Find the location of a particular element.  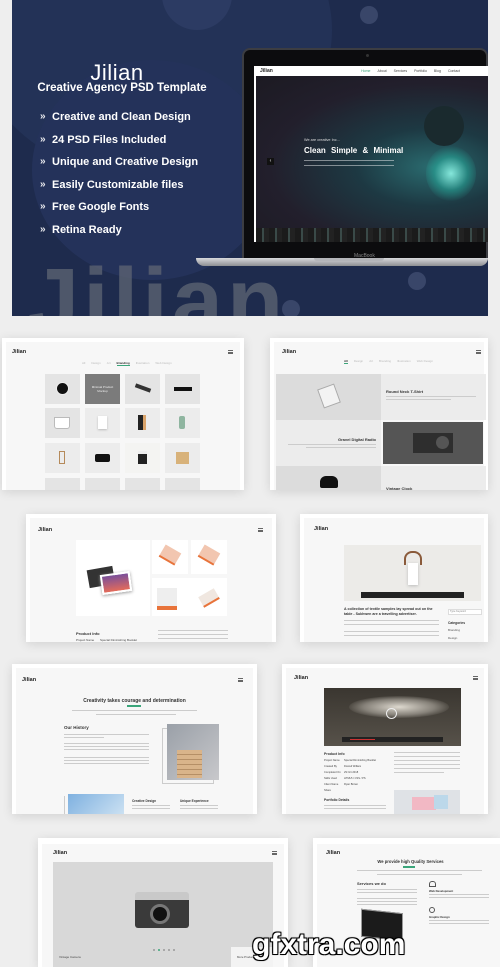

kettle-image is located at coordinates (142, 422).